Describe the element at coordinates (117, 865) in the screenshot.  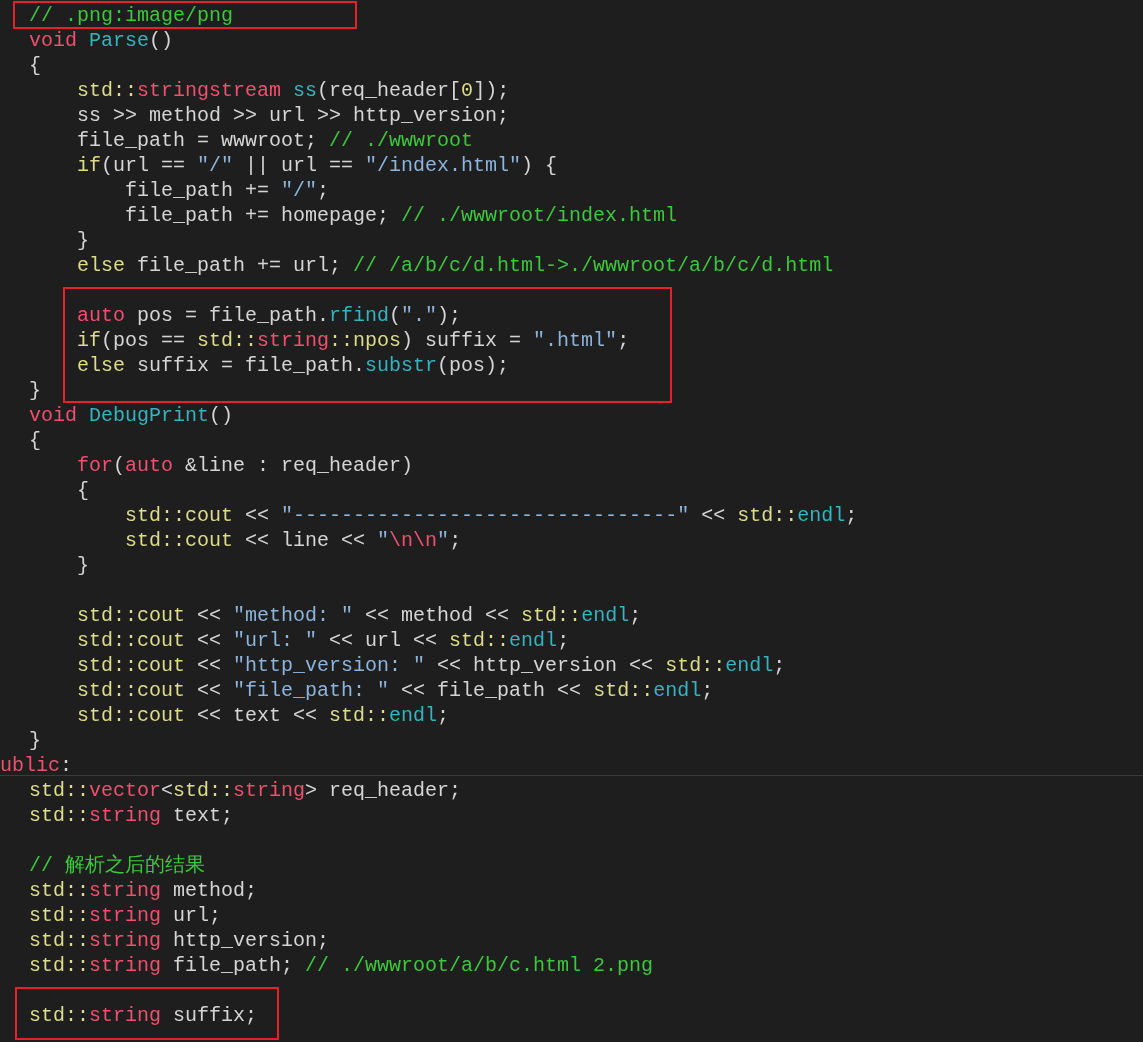
I see `code-line: // 解析之后的结果` at that location.